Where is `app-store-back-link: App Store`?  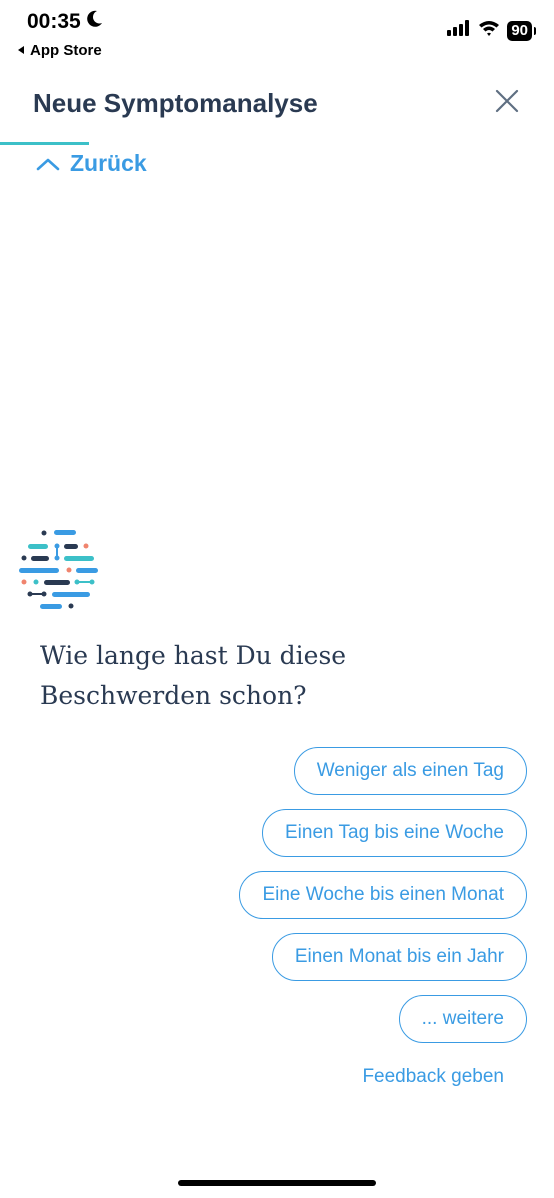 app-store-back-link: App Store is located at coordinates (59, 50).